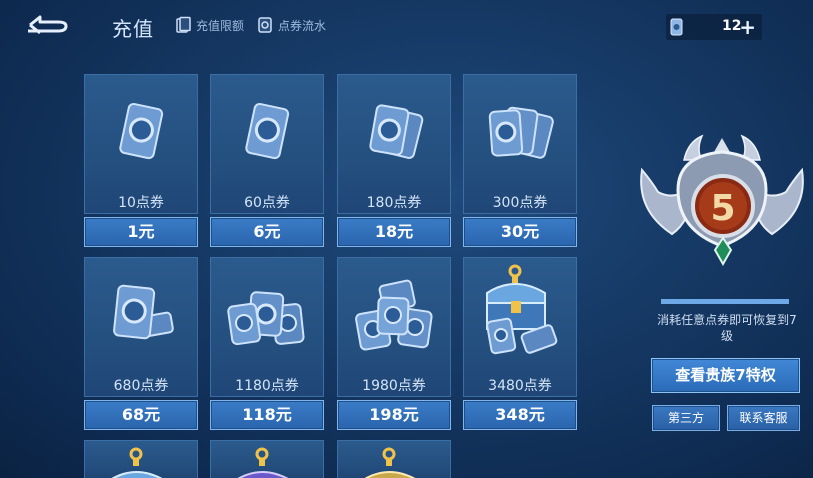 The image size is (813, 478). Describe the element at coordinates (676, 27) in the screenshot. I see `coupon-icon` at that location.